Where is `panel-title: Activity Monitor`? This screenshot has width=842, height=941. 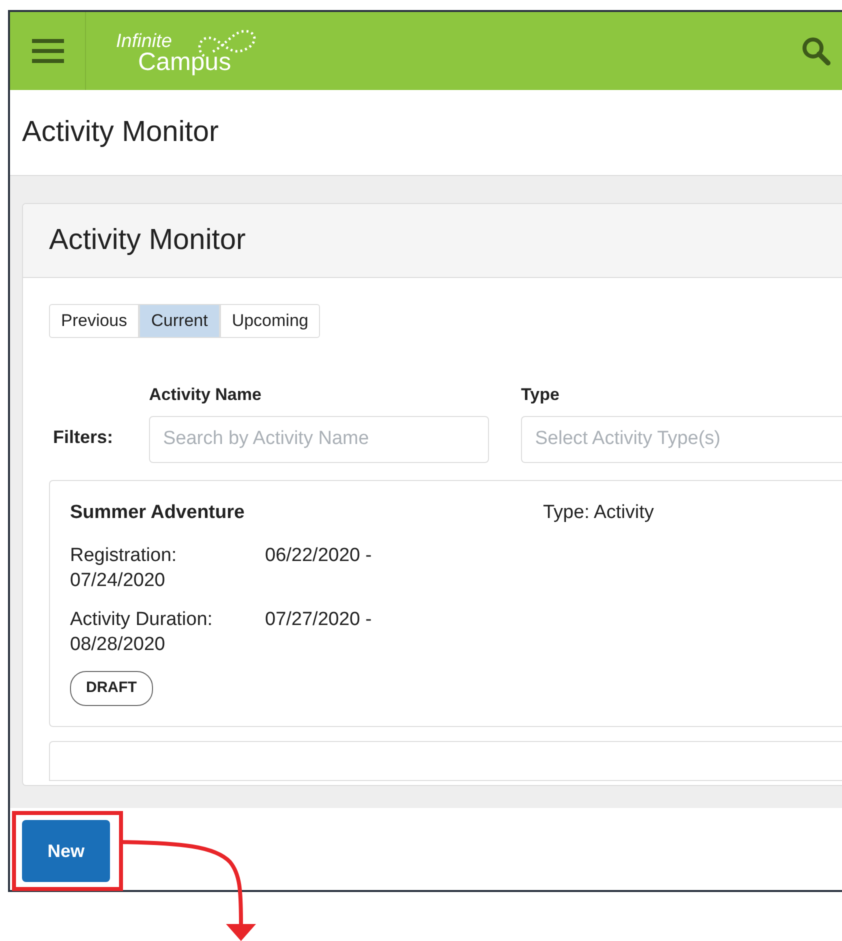
panel-title: Activity Monitor is located at coordinates (432, 241).